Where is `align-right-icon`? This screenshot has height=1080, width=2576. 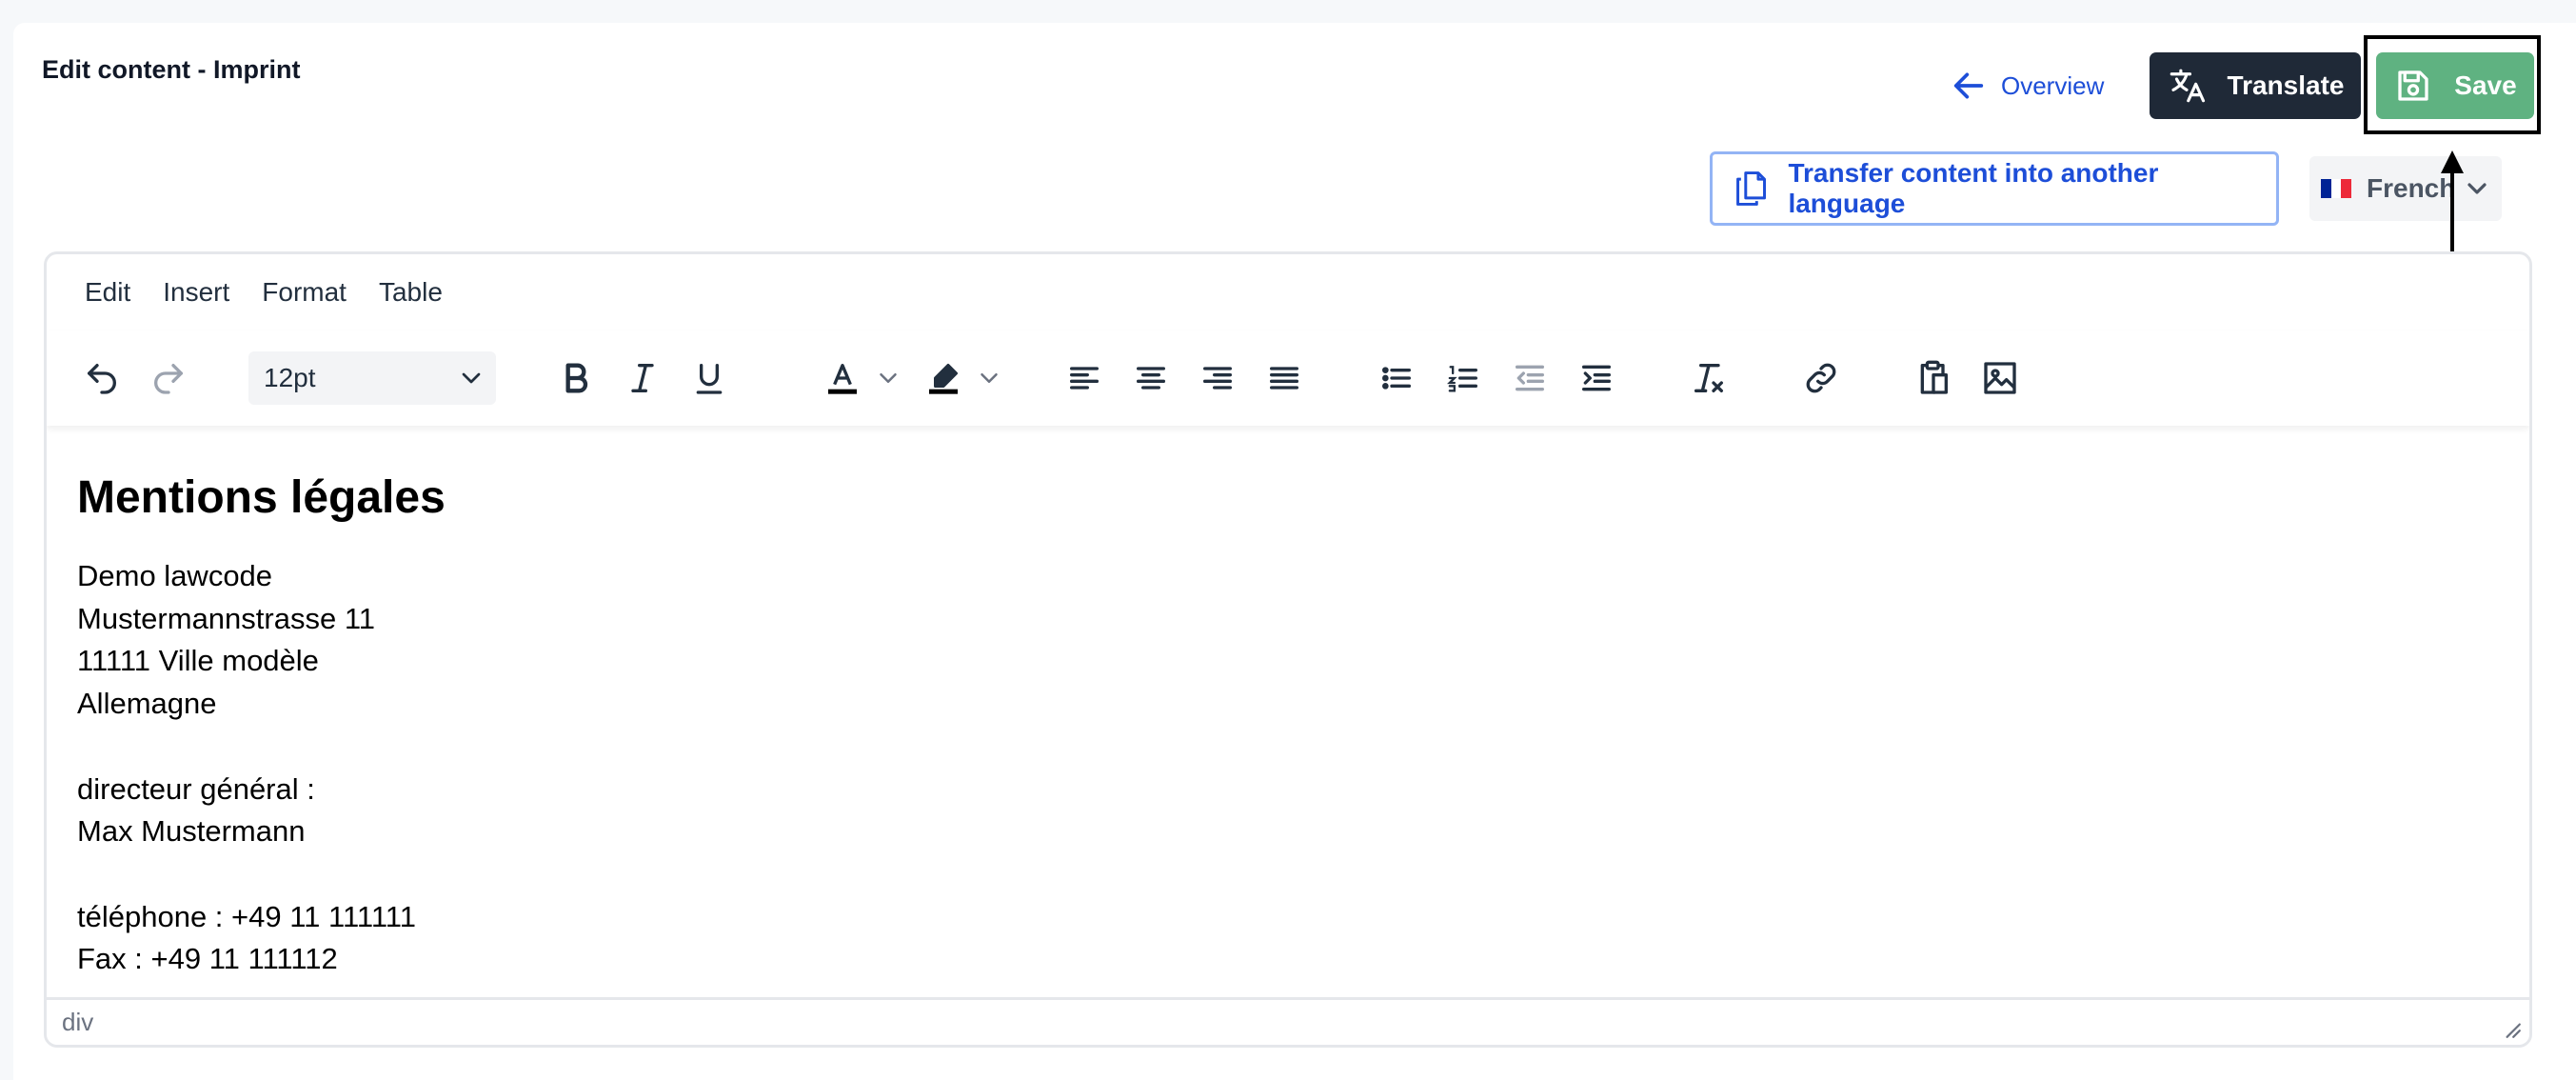 align-right-icon is located at coordinates (1217, 378).